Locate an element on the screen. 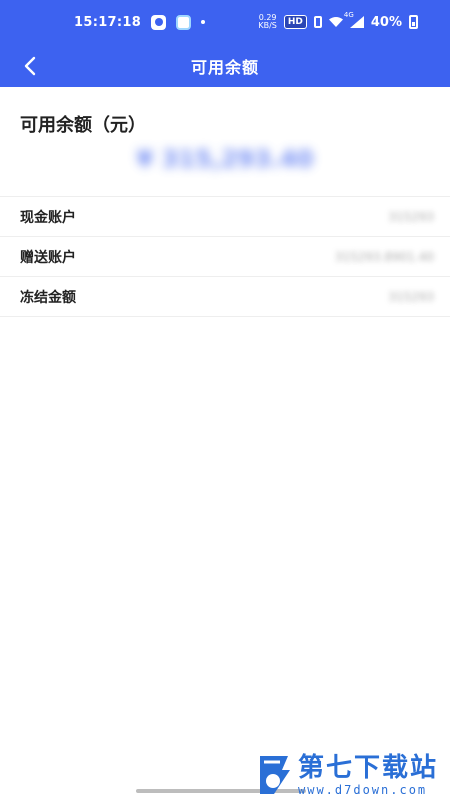  account-label: 赠送账户 is located at coordinates (48, 257).